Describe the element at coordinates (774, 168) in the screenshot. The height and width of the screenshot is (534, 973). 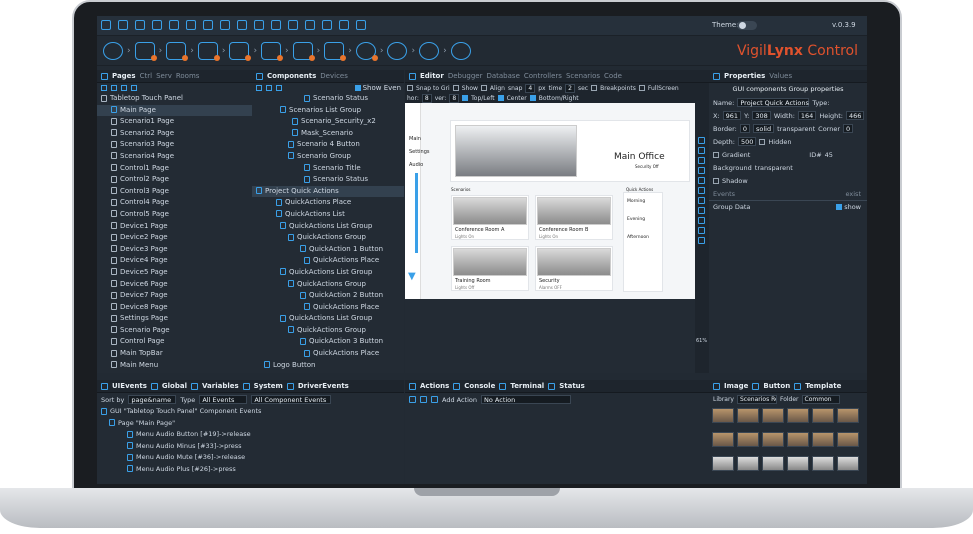
I see `background-select: transparent` at that location.